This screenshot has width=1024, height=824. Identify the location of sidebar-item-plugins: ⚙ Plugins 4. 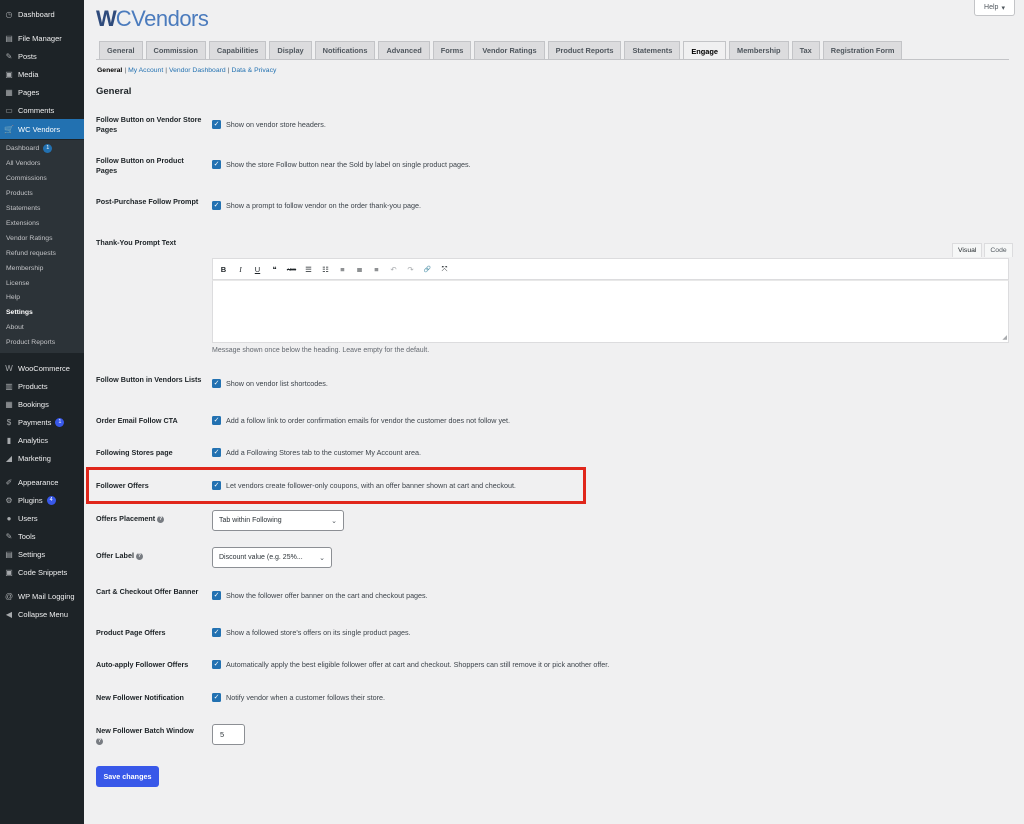
(42, 500).